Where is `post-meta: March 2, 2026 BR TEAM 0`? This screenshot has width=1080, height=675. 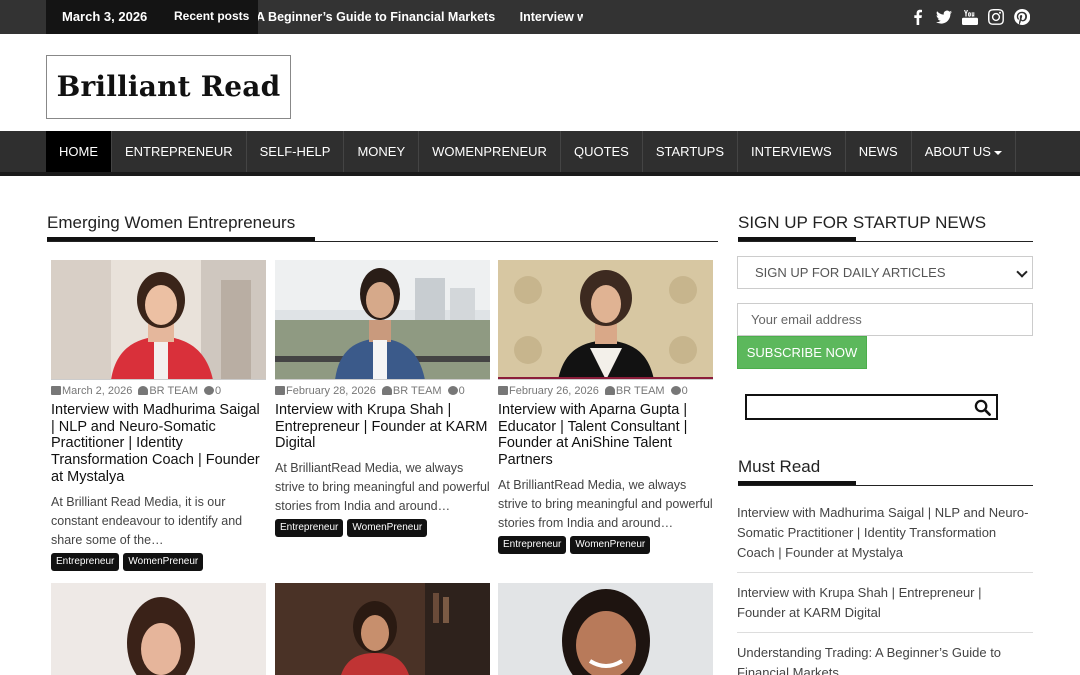 post-meta: March 2, 2026 BR TEAM 0 is located at coordinates (158, 391).